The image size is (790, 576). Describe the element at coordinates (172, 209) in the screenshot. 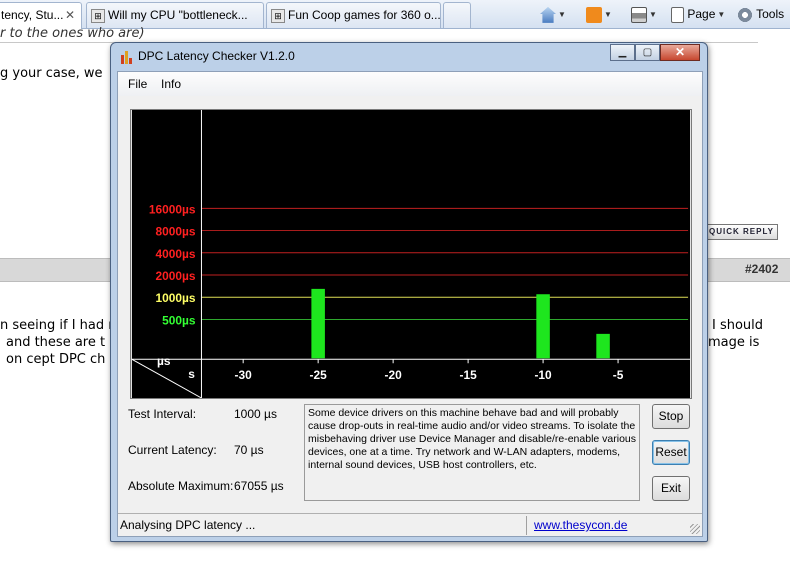

I see `y-tick-label: 16000µs` at that location.